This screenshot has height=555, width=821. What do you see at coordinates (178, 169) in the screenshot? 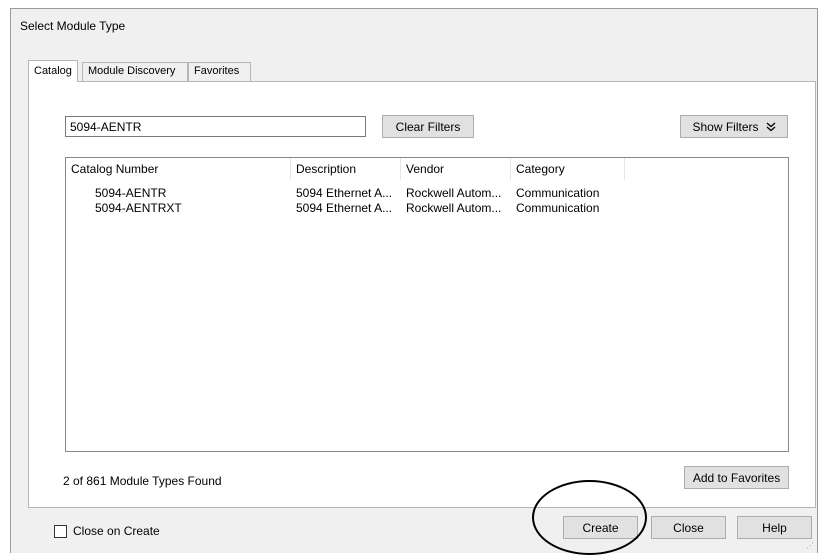
I see `column-header-catalog-number: Catalog Number` at bounding box center [178, 169].